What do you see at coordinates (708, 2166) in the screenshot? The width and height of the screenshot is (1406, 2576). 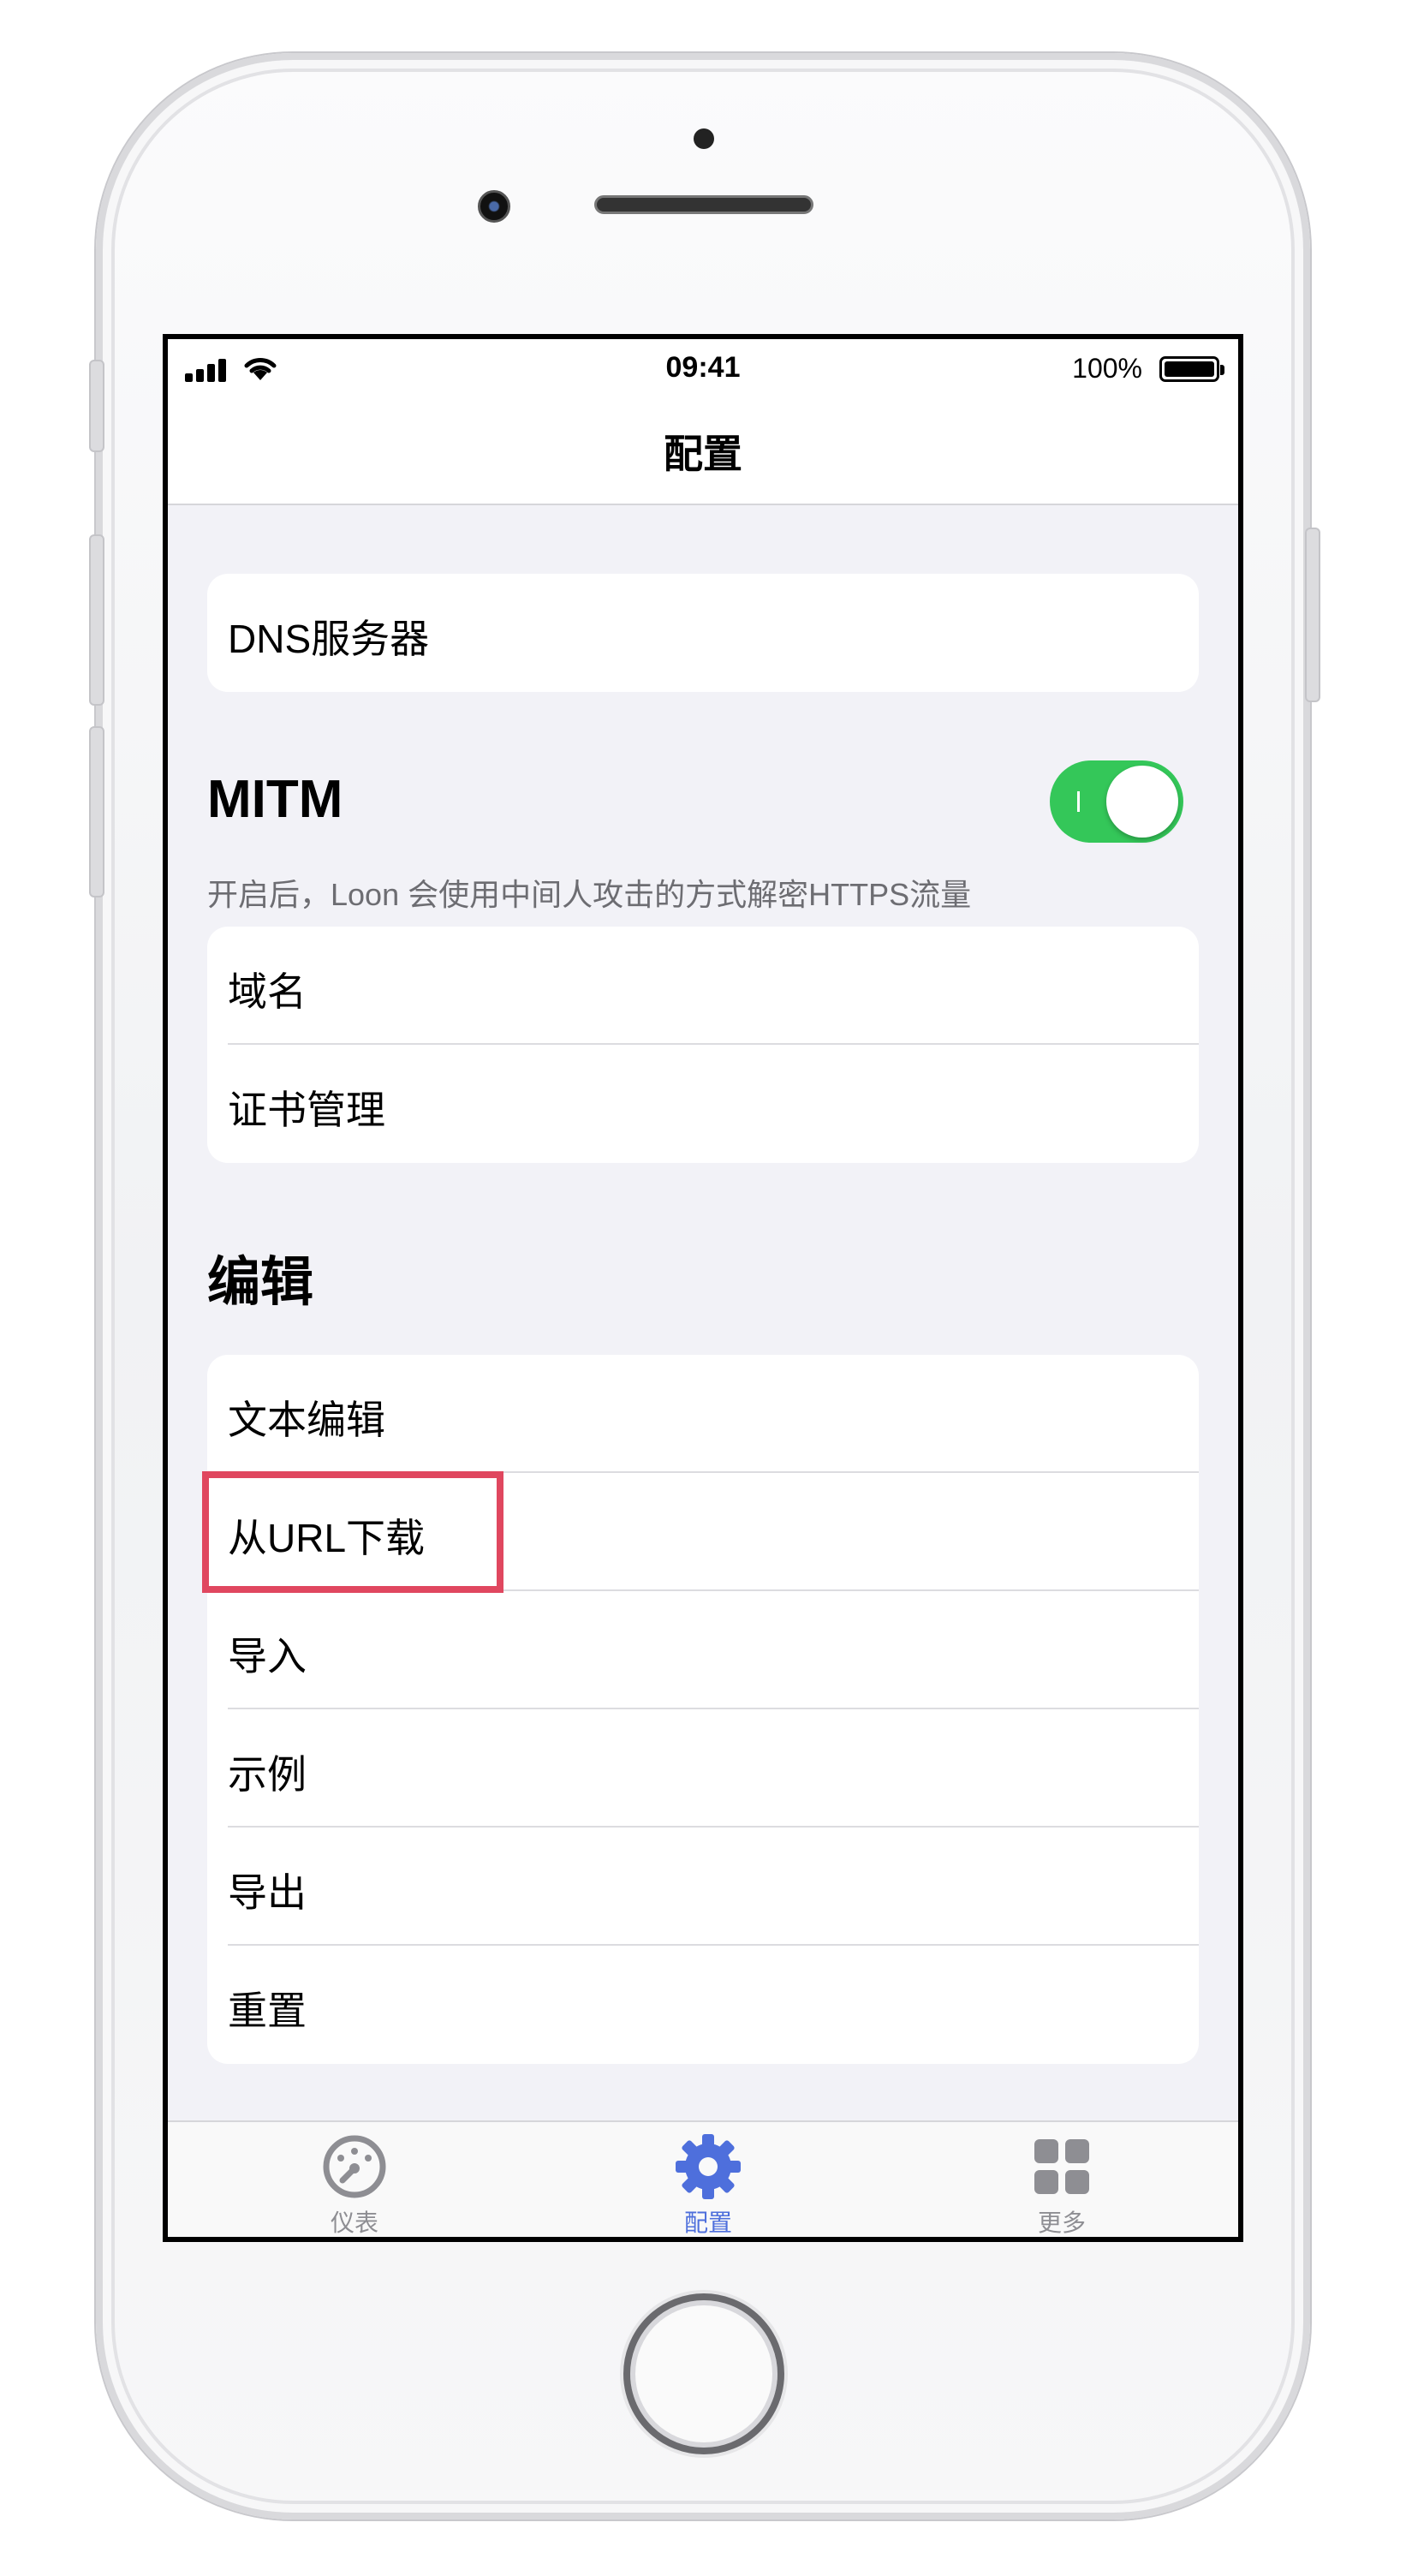 I see `gear-icon` at bounding box center [708, 2166].